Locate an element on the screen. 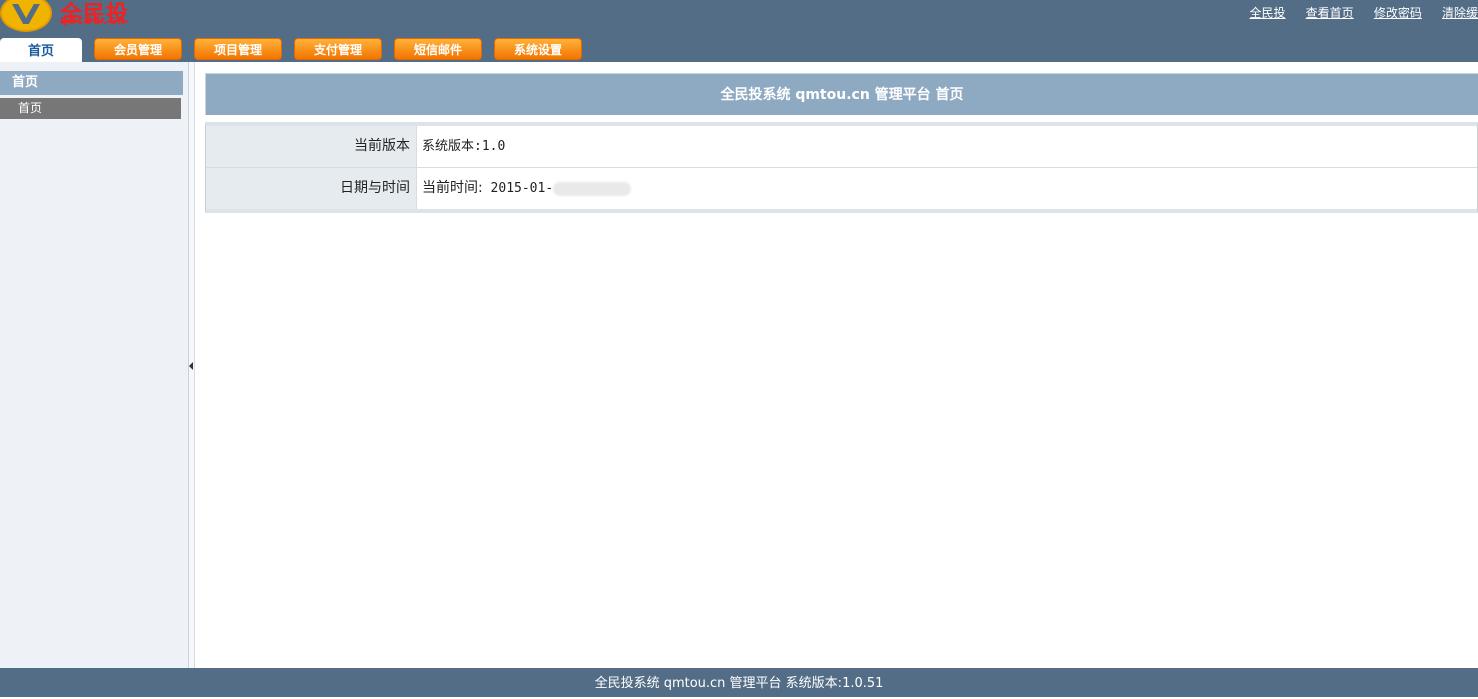 The height and width of the screenshot is (699, 1478). logo: 全民投 qmtou.cn is located at coordinates (80, 16).